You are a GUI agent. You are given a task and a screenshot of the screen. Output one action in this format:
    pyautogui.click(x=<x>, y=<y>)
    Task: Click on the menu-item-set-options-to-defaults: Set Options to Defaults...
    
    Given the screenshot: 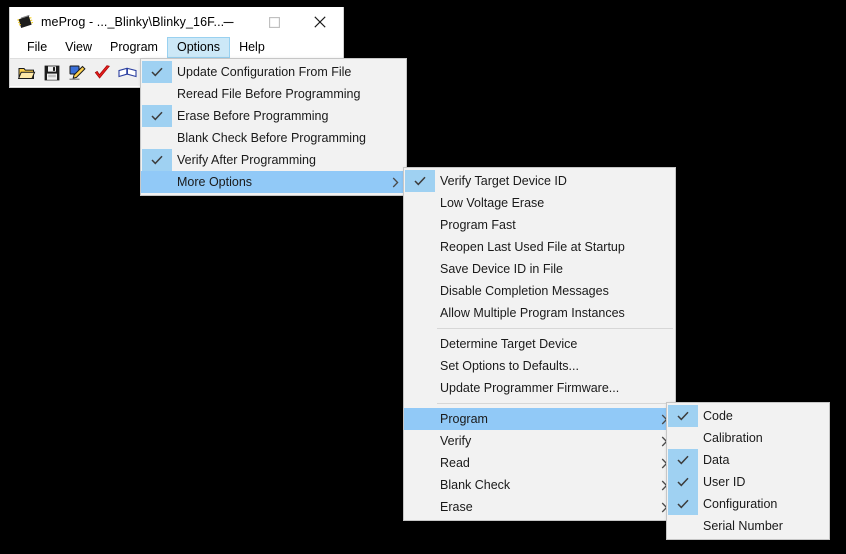 What is the action you would take?
    pyautogui.click(x=539, y=366)
    